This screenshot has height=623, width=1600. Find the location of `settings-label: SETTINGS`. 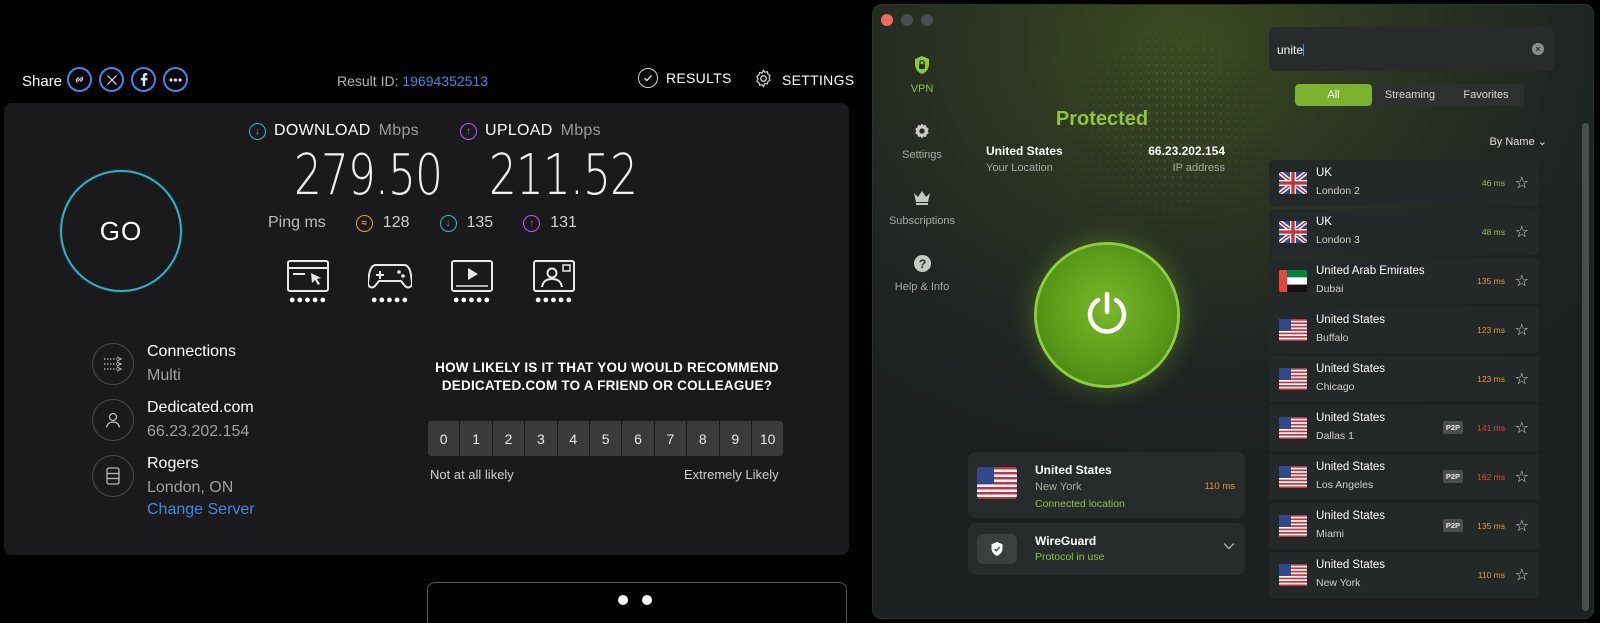

settings-label: SETTINGS is located at coordinates (818, 80).